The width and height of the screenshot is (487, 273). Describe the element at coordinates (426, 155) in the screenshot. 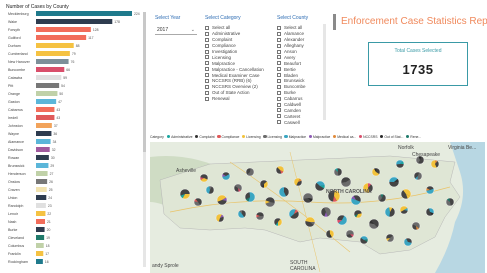

I see `map-label-chesapeake: Chesapeake` at that location.